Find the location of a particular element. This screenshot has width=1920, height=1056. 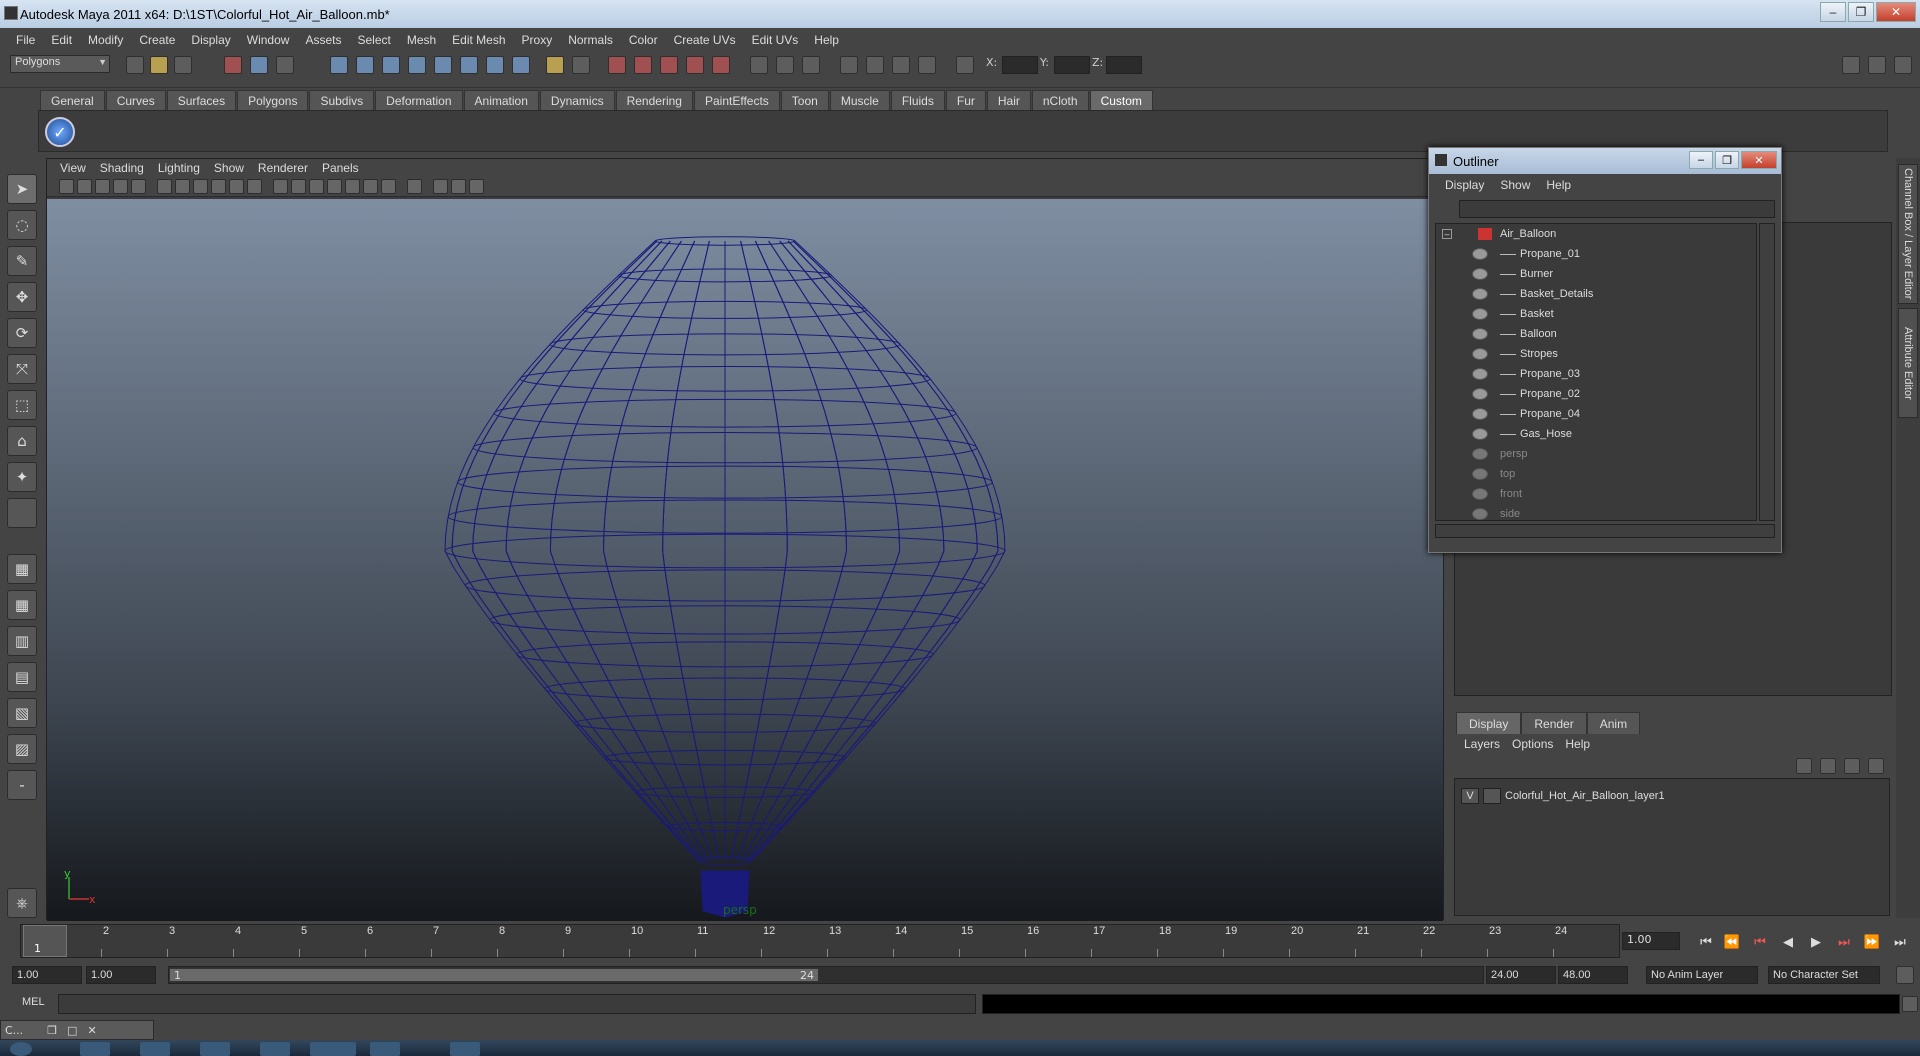

menu-proxy: Proxy is located at coordinates (537, 40).